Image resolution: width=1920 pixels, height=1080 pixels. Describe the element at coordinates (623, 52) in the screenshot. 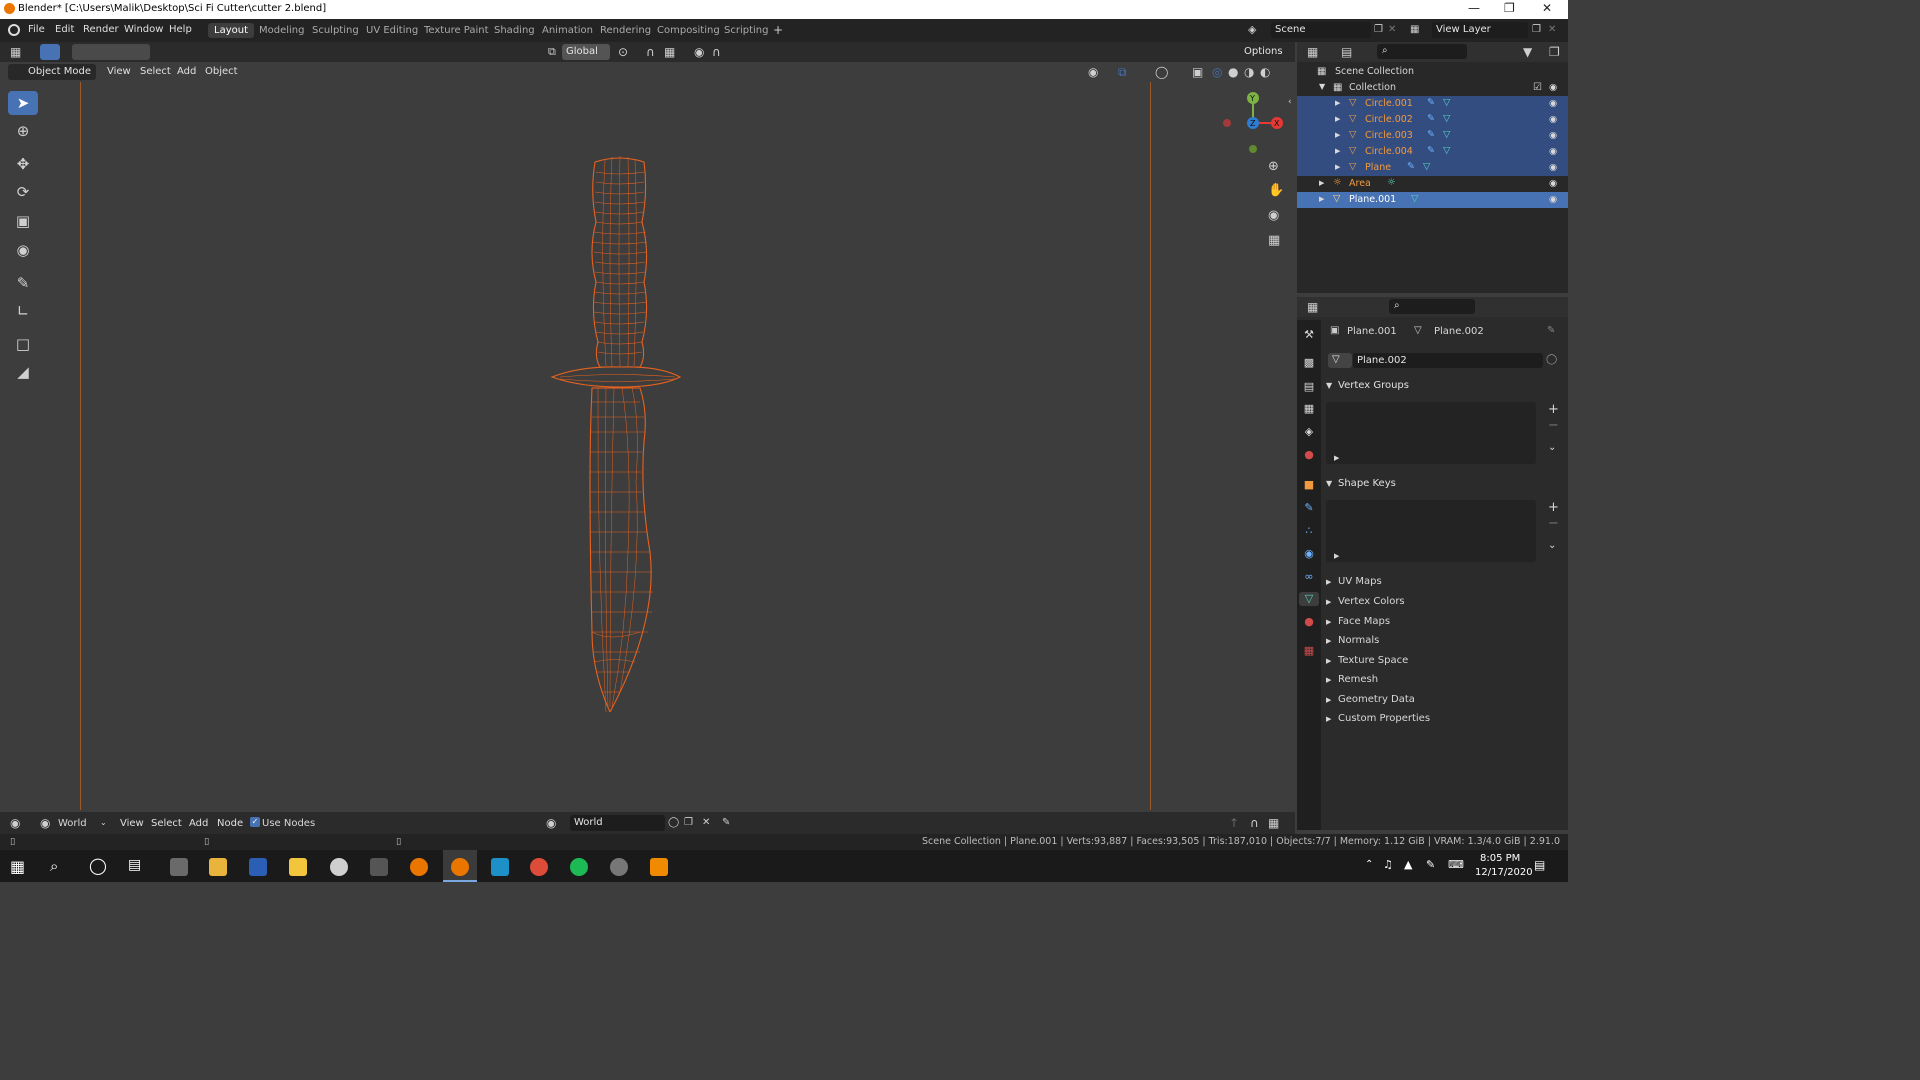

I see `pivot-icon: ⊙` at that location.